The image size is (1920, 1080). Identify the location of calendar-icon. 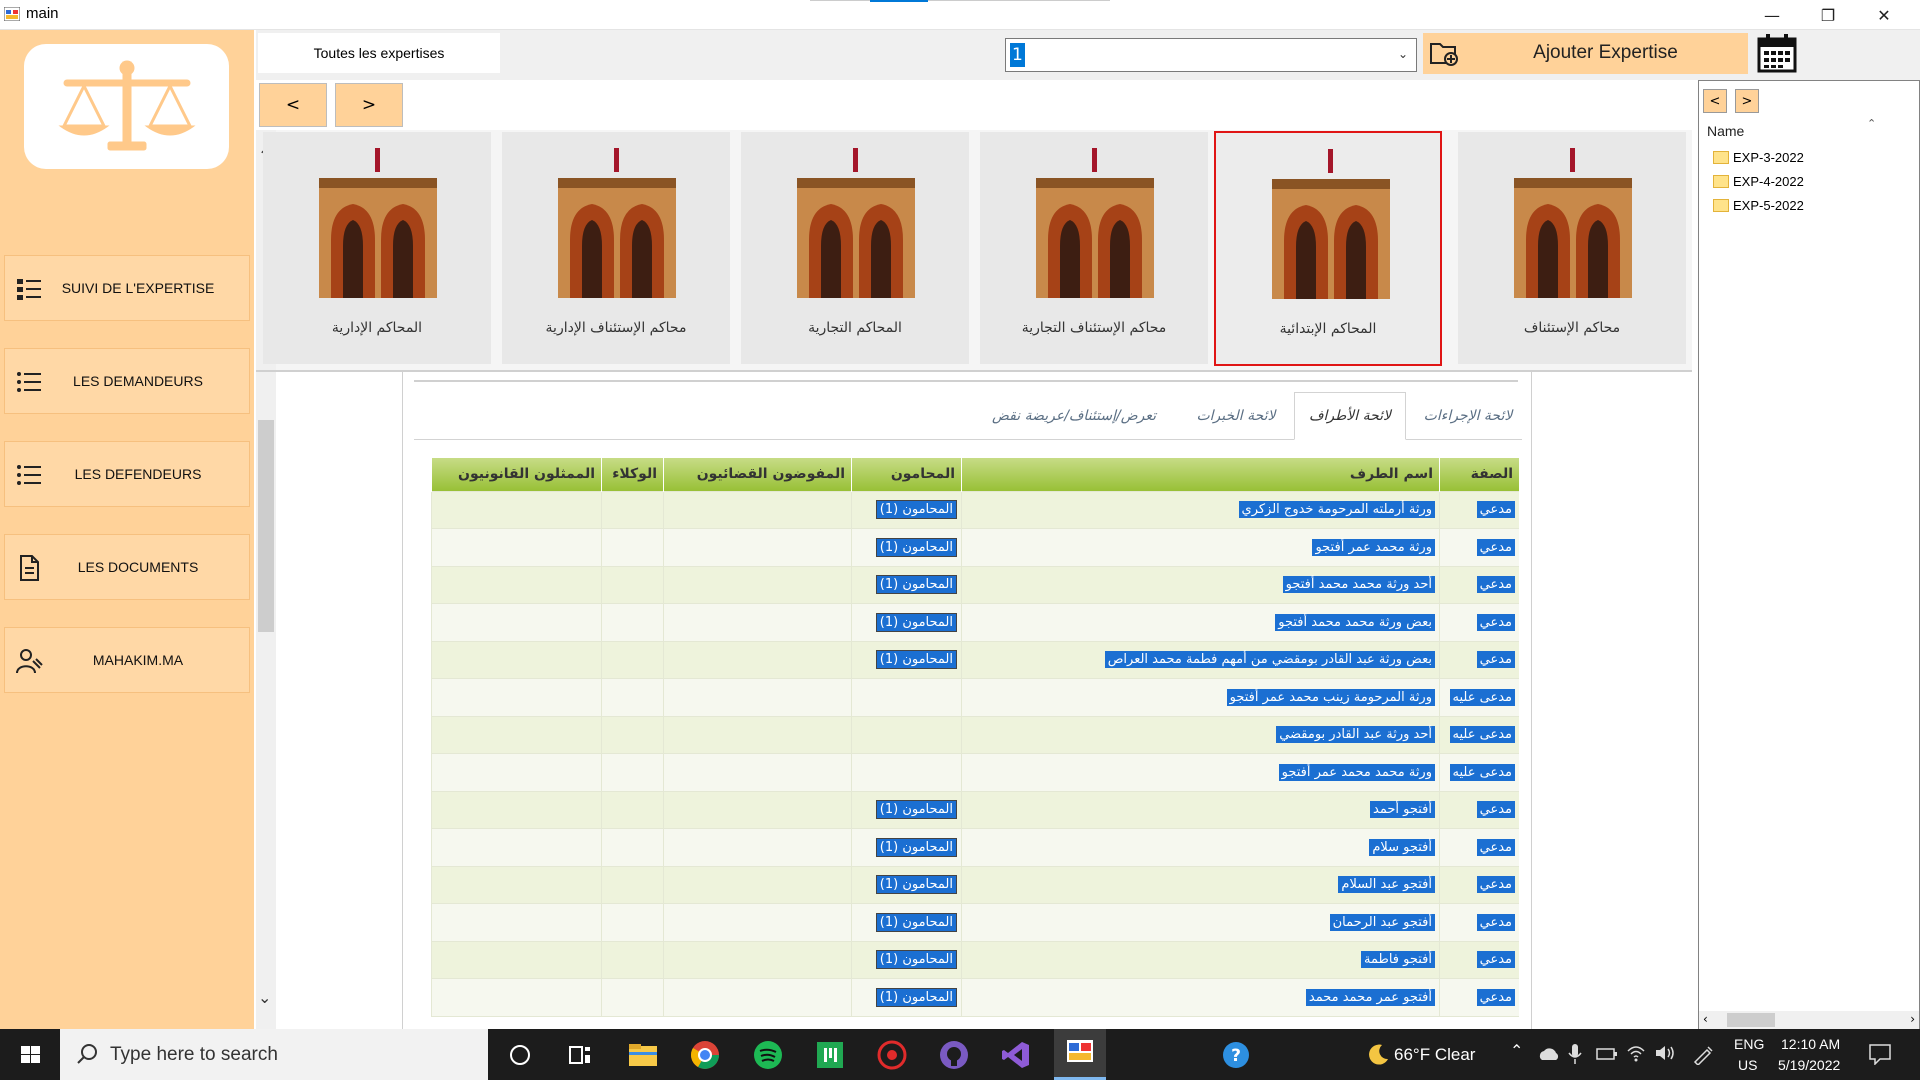
(1777, 53).